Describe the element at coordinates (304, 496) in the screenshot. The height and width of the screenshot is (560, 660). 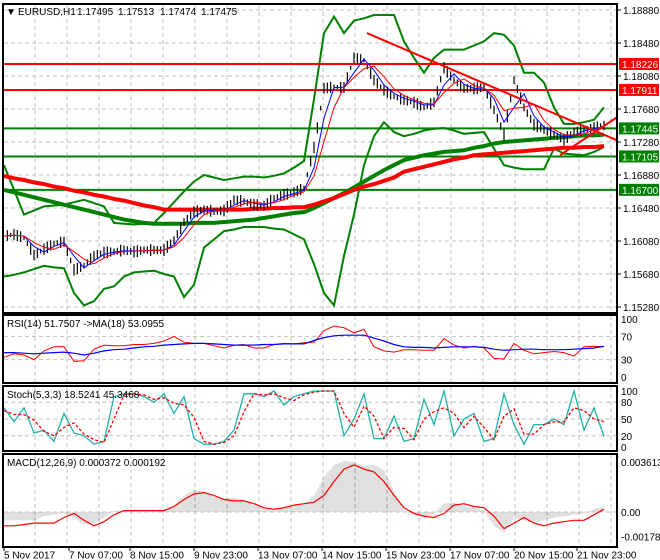
I see `macd-panel` at that location.